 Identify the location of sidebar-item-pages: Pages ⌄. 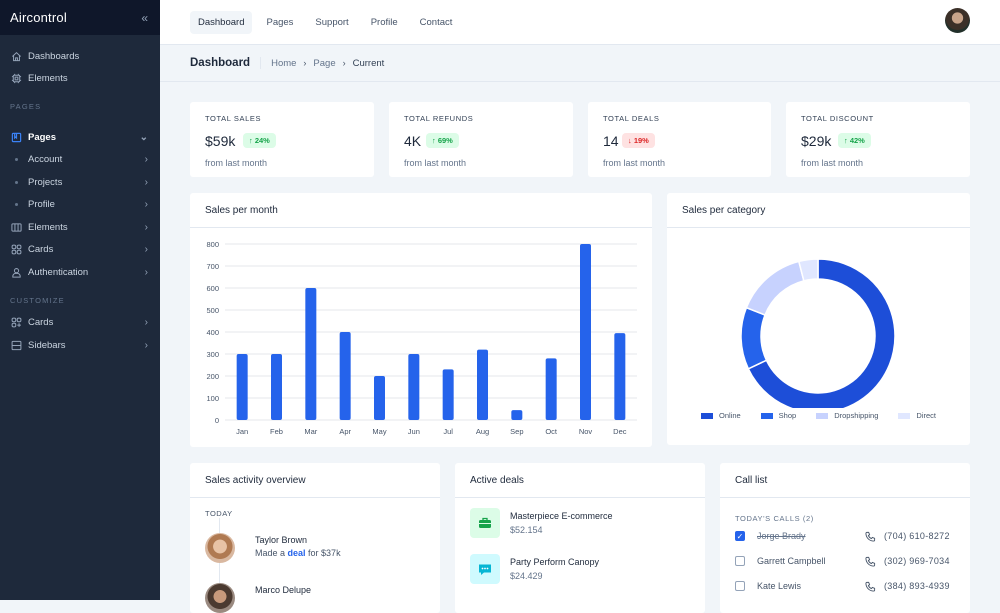
(80, 137).